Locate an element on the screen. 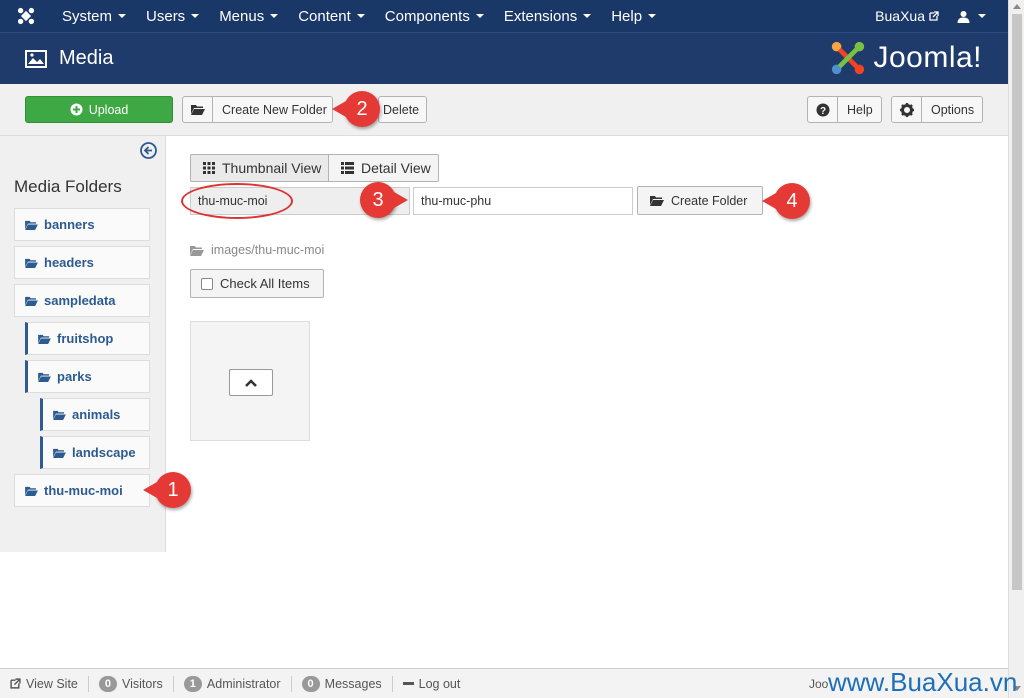 This screenshot has width=1024, height=698. vertical-scrollbar is located at coordinates (1016, 349).